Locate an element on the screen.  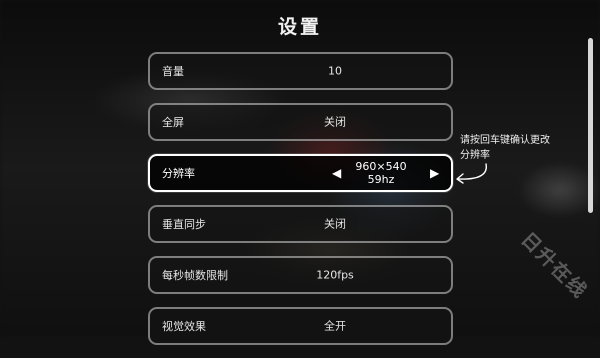
hand-drawn-arrow-icon is located at coordinates (471, 173).